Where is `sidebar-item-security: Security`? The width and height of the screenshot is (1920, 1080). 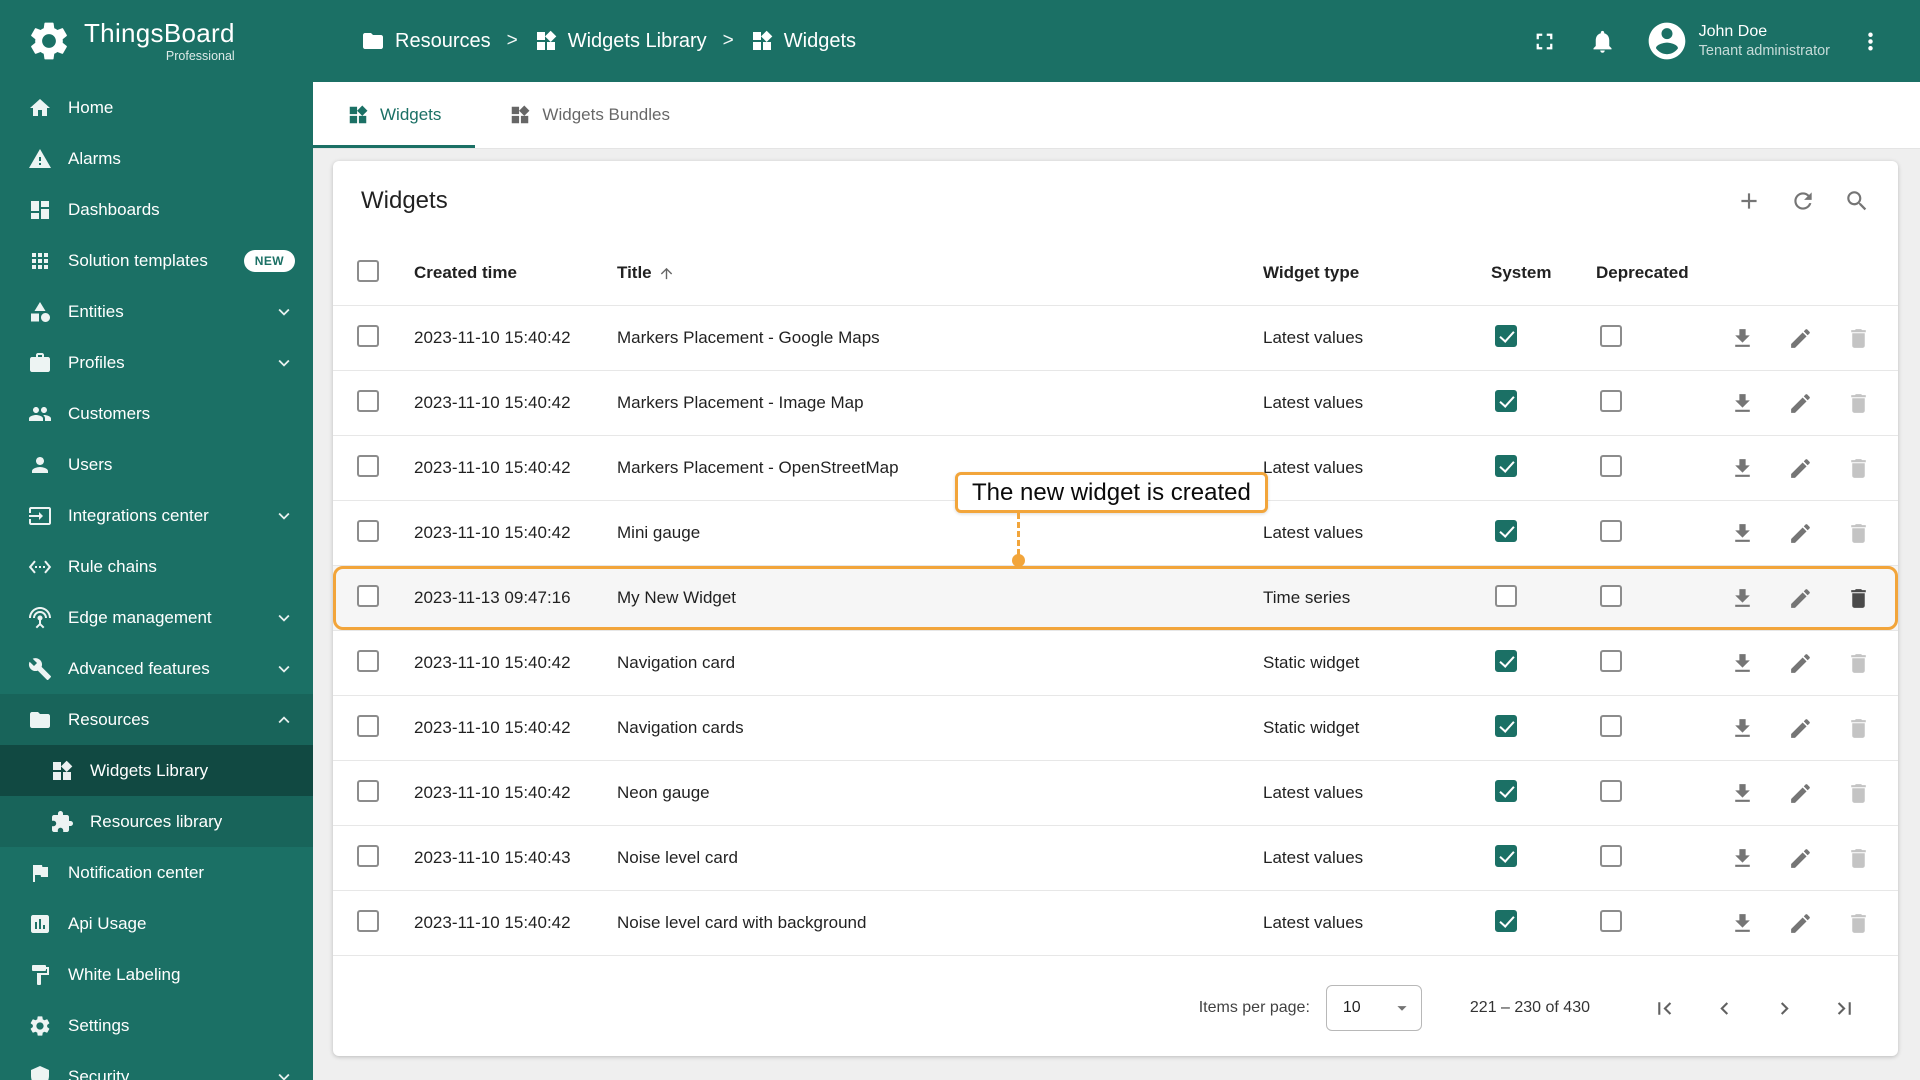
sidebar-item-security: Security is located at coordinates (156, 1065).